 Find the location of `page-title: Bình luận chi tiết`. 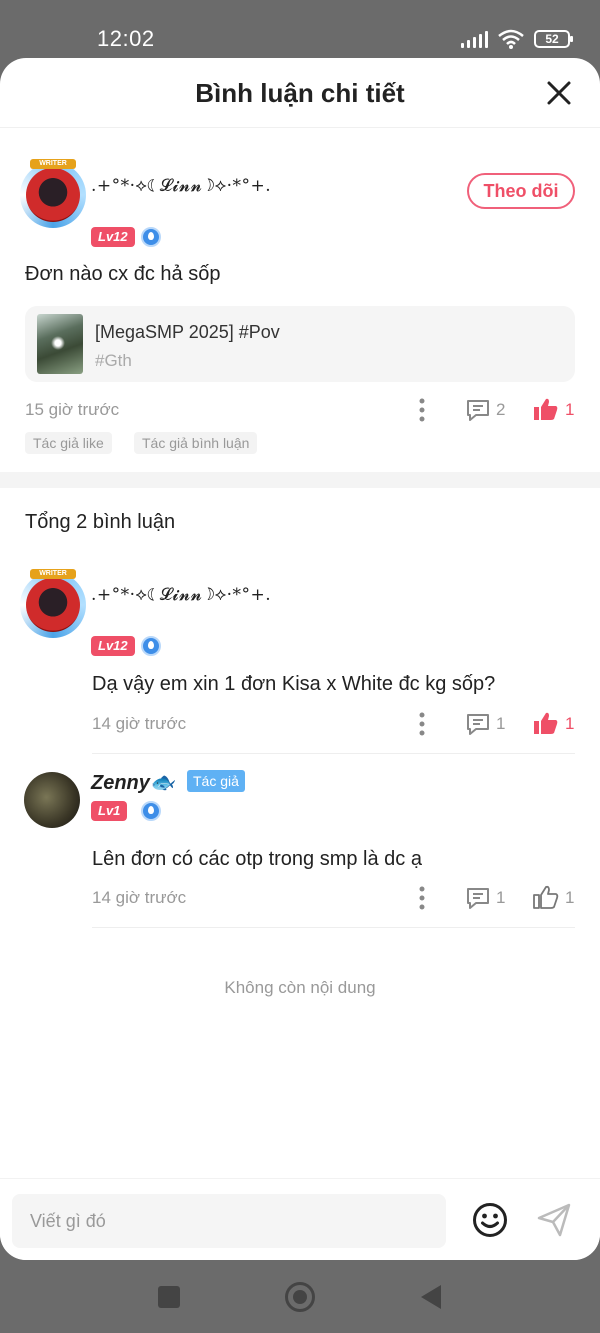

page-title: Bình luận chi tiết is located at coordinates (300, 93).